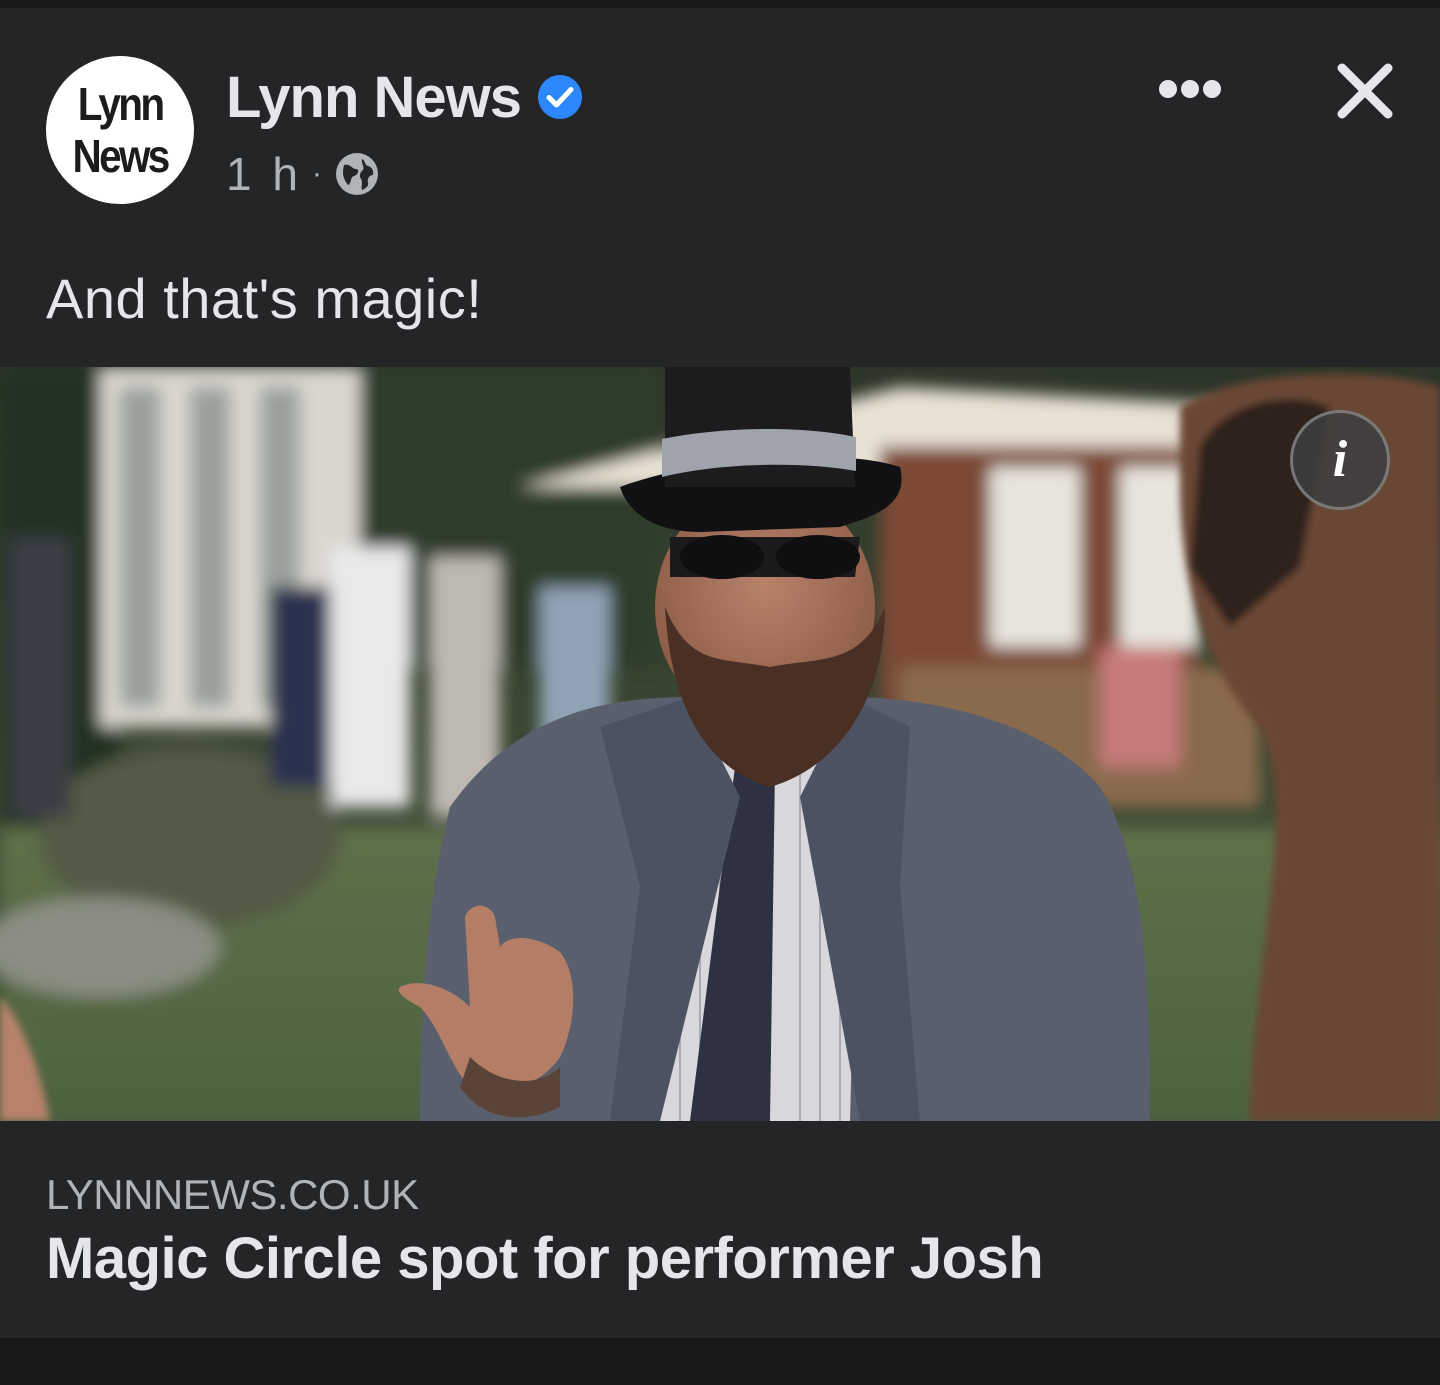  I want to click on info-icon: i, so click(1340, 459).